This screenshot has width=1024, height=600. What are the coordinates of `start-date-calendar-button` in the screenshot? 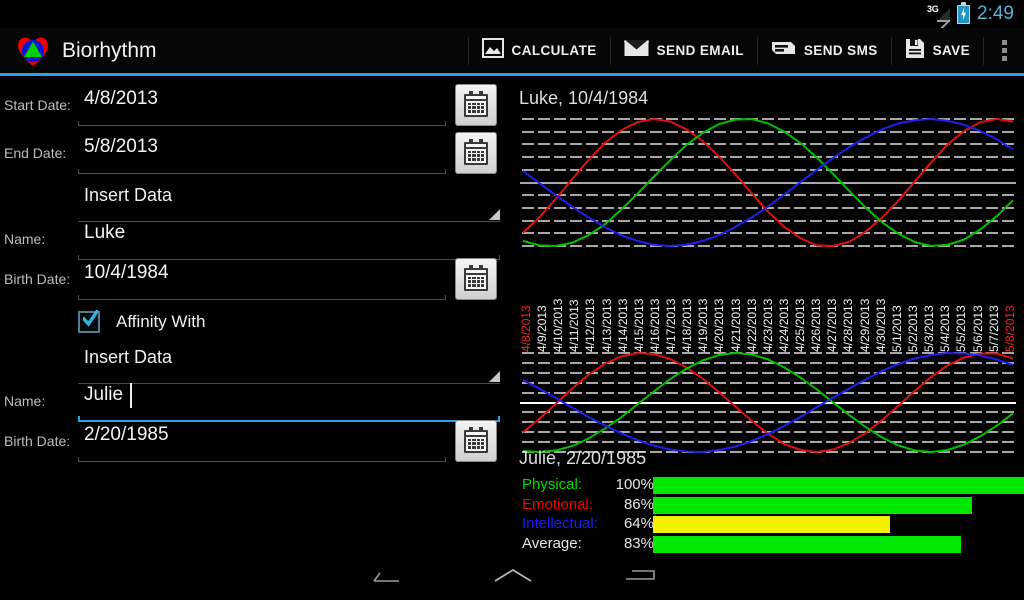 It's located at (476, 105).